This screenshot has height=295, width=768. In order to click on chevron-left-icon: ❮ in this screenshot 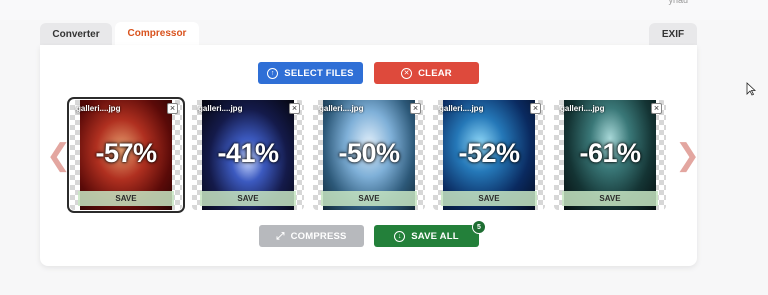, I will do `click(58, 156)`.